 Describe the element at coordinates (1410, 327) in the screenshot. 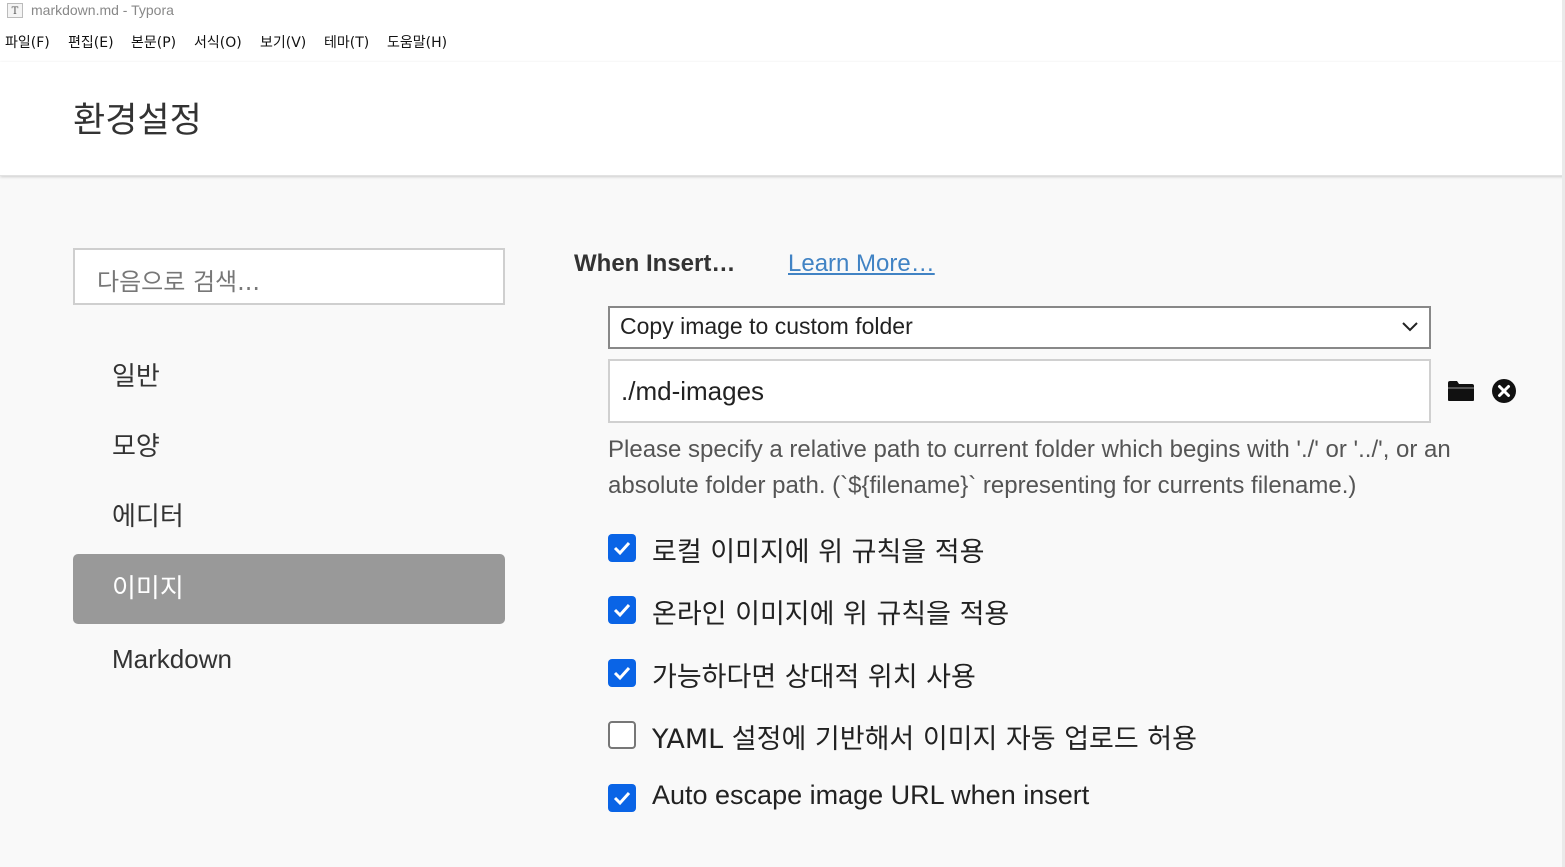

I see `chevron-down-icon` at that location.